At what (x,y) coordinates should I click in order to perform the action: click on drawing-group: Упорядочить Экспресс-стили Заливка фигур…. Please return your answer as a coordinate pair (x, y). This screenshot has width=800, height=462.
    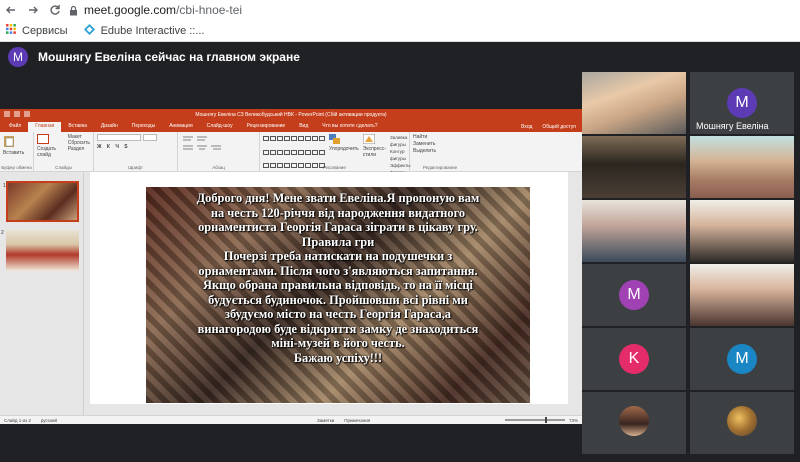
    Looking at the image, I should click on (335, 153).